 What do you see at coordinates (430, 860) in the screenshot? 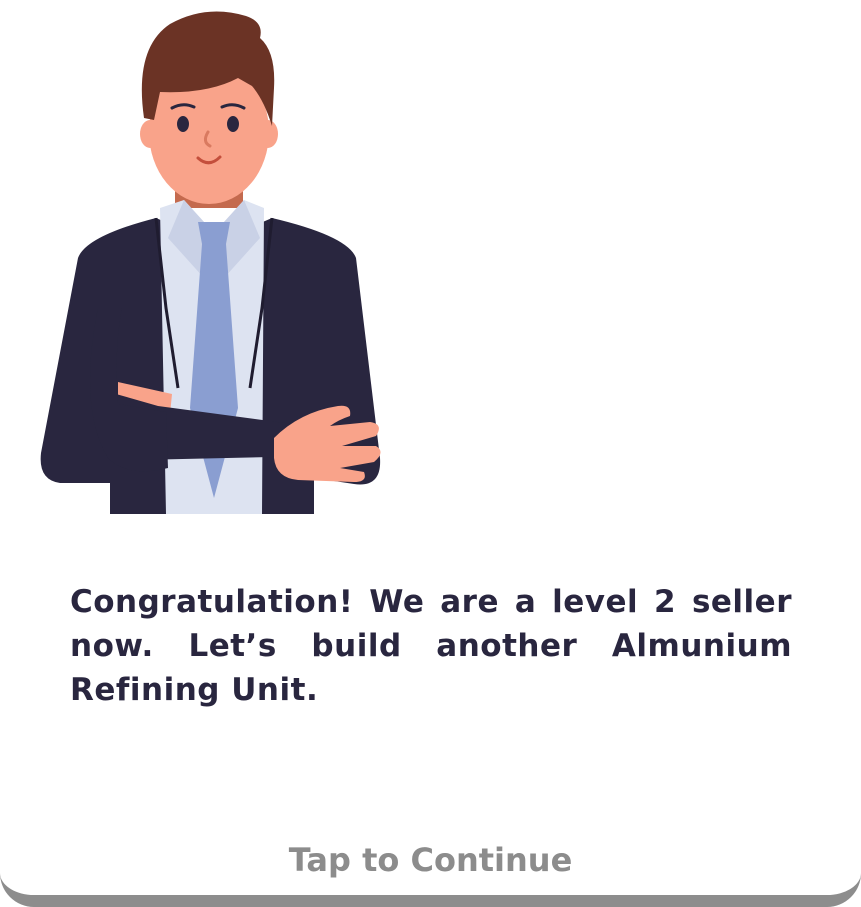
I see `tap-to-continue-button: Tap to Continue` at bounding box center [430, 860].